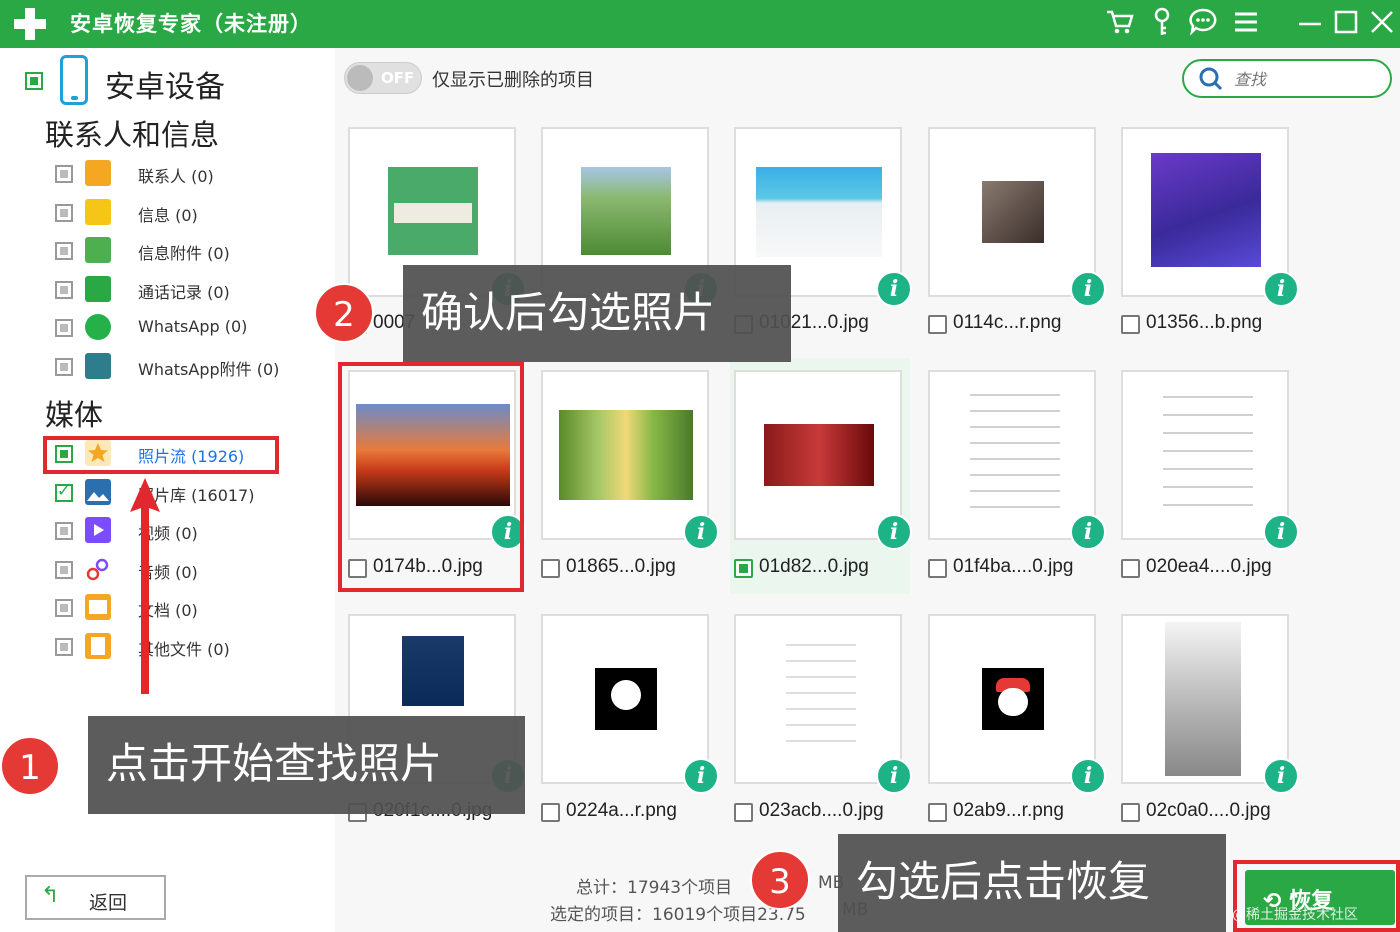 Image resolution: width=1400 pixels, height=932 pixels. Describe the element at coordinates (193, 326) in the screenshot. I see `sidebar-item-label: WhatsApp (0)` at that location.